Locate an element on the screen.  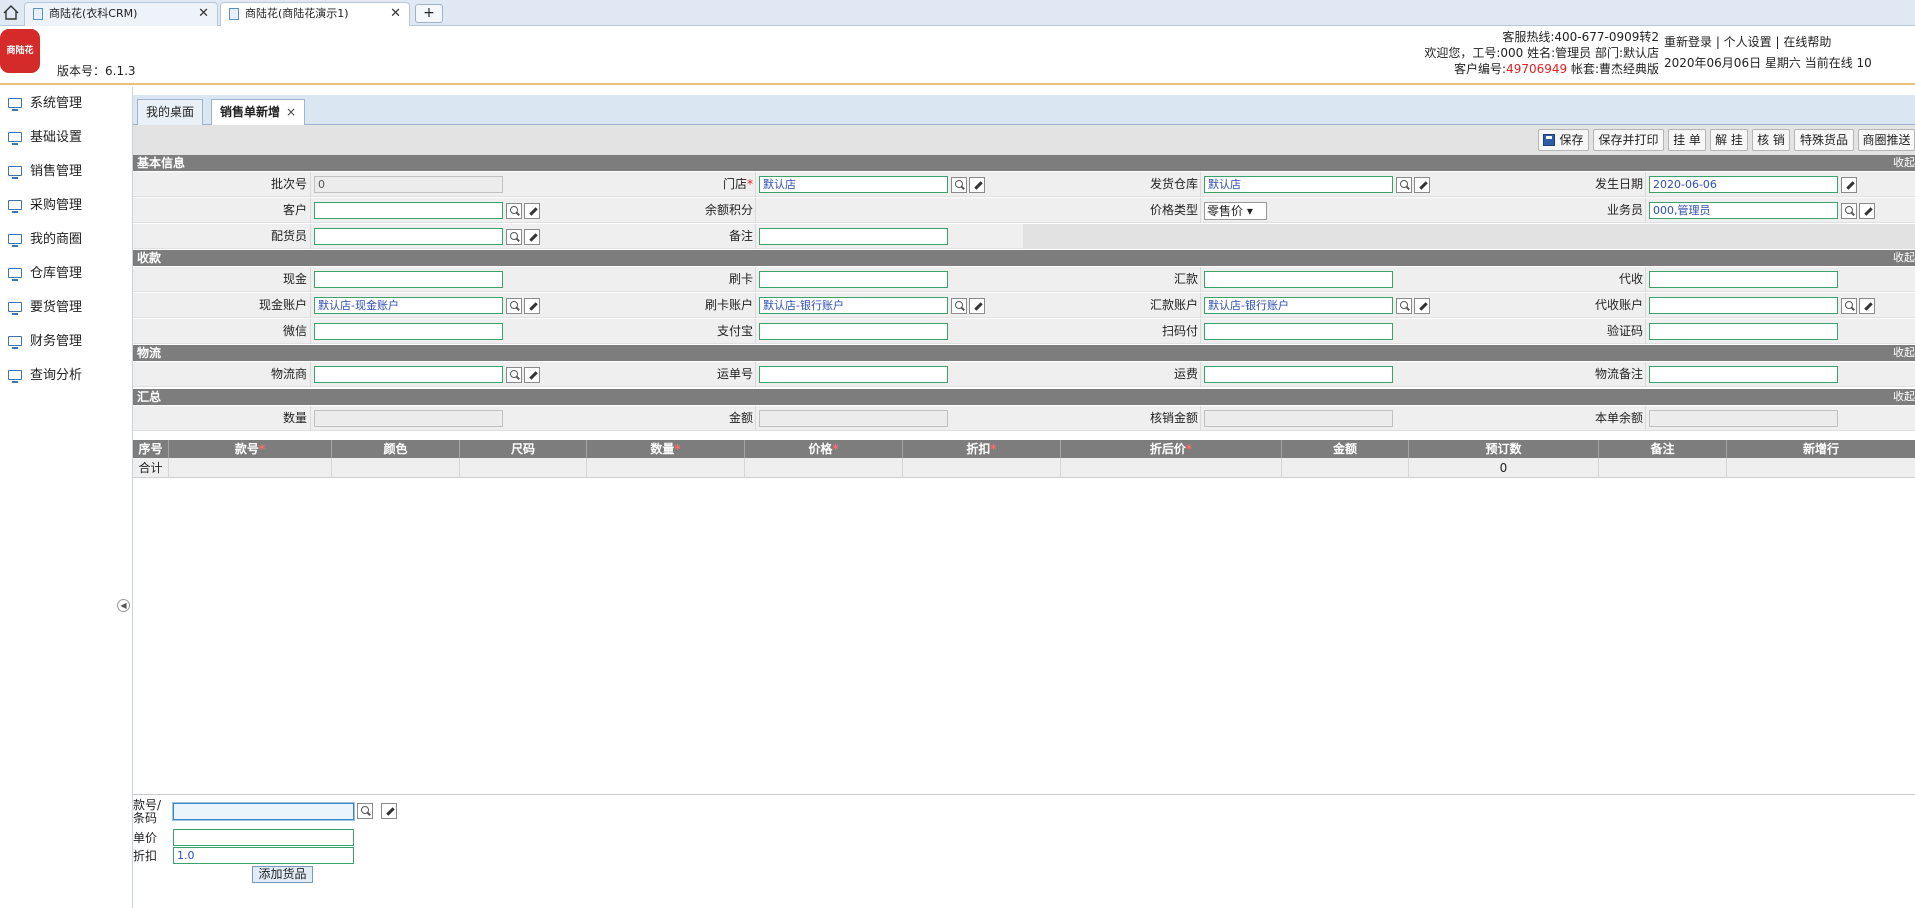
browser-tab-label: 商陆花(商陆花演示1) is located at coordinates (297, 13).